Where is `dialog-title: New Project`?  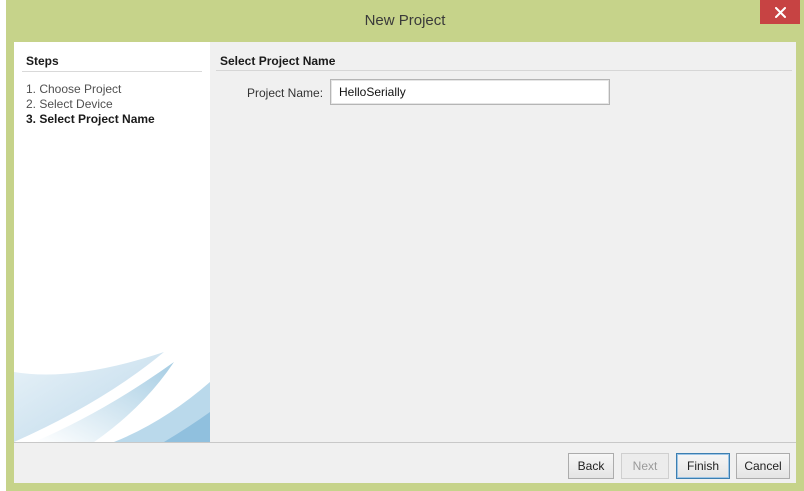 dialog-title: New Project is located at coordinates (405, 20).